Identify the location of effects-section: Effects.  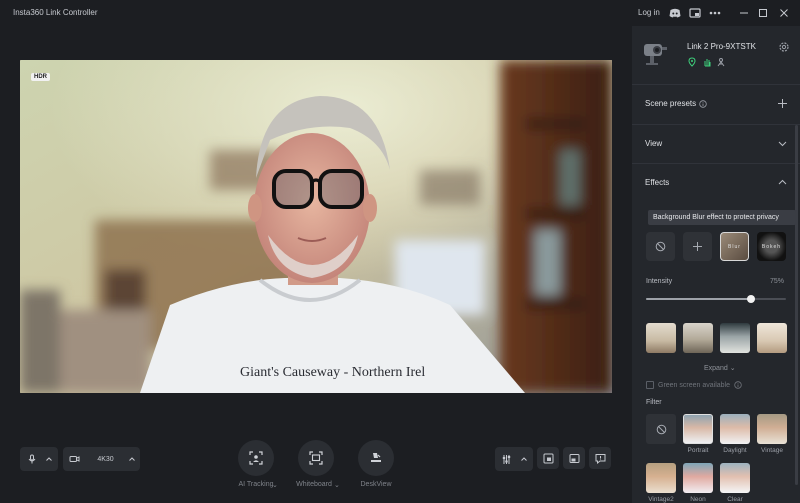
(716, 182).